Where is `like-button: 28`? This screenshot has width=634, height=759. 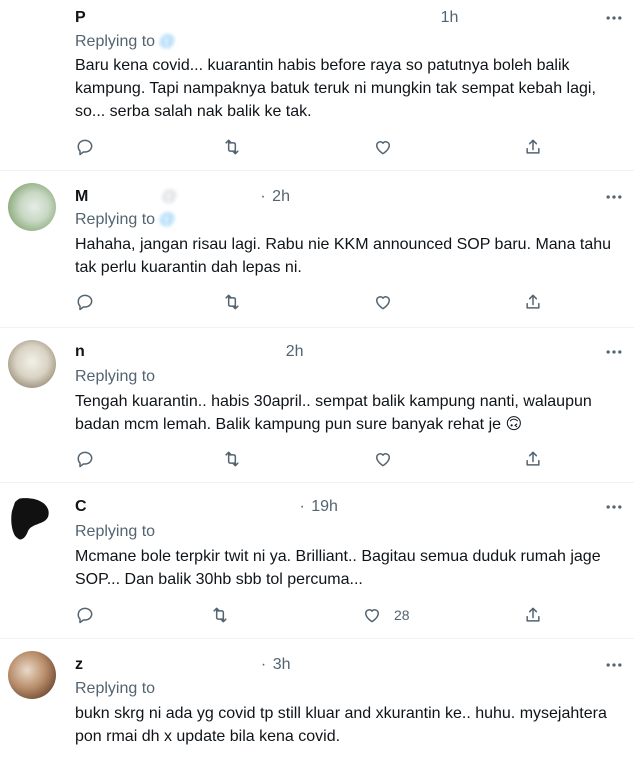 like-button: 28 is located at coordinates (386, 615).